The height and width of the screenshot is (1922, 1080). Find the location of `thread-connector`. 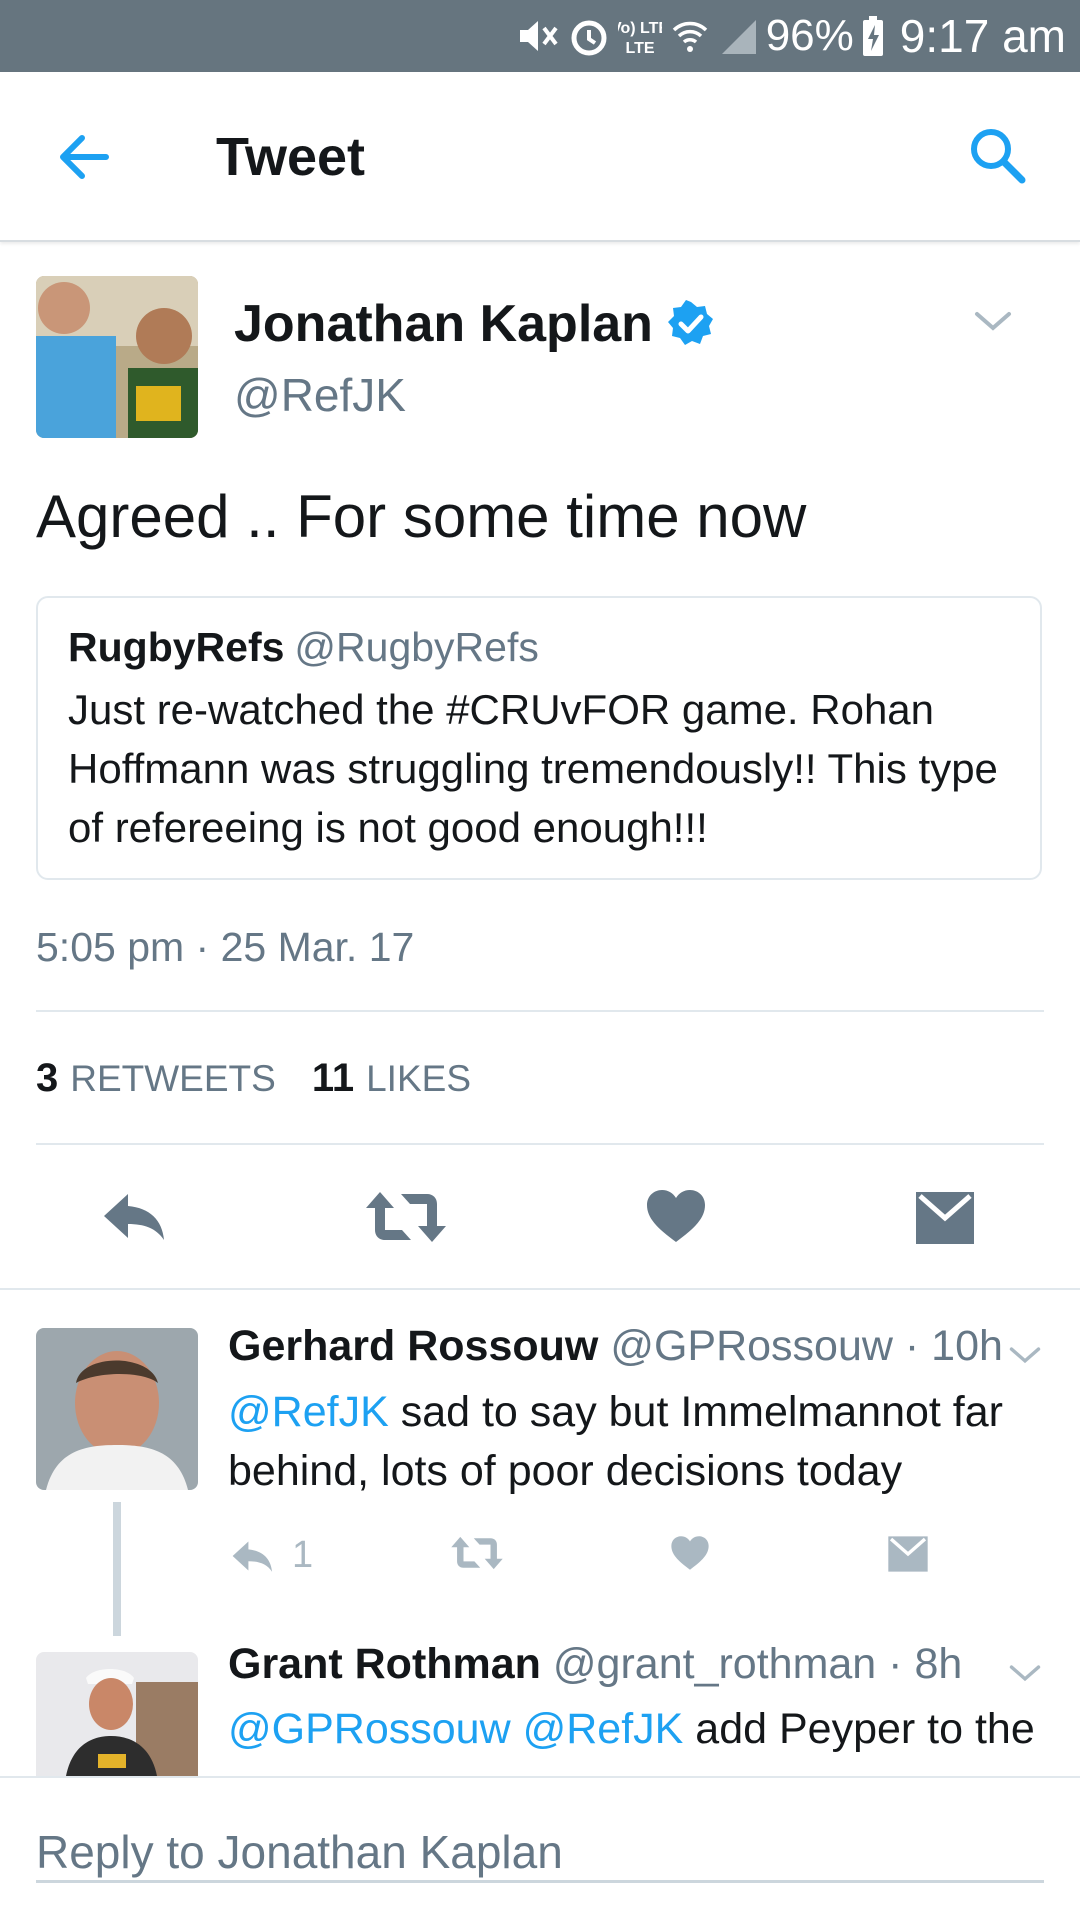

thread-connector is located at coordinates (117, 1569).